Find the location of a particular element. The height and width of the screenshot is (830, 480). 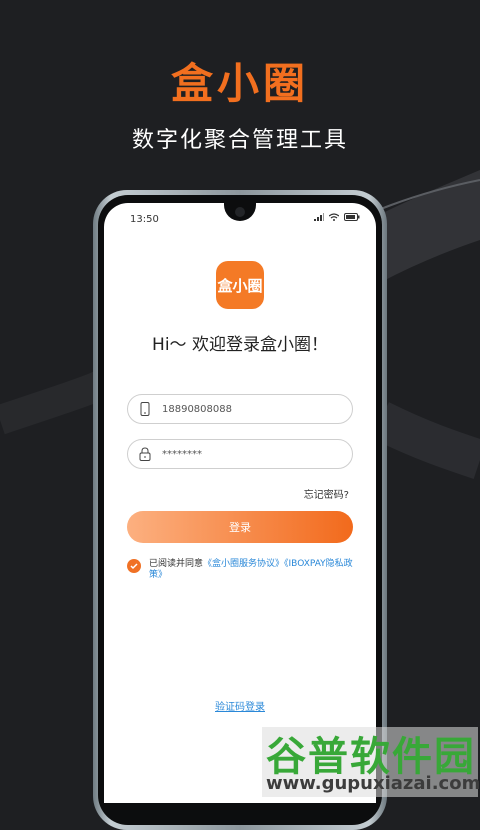

battery-icon is located at coordinates (352, 217).